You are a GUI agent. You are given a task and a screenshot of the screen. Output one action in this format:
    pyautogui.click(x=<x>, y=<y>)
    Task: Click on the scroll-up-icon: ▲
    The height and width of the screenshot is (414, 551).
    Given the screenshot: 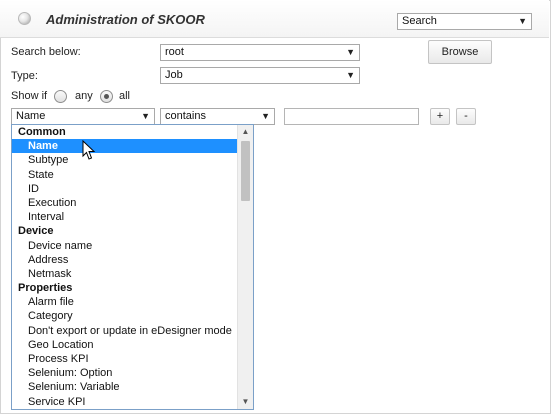 What is the action you would take?
    pyautogui.click(x=245, y=132)
    